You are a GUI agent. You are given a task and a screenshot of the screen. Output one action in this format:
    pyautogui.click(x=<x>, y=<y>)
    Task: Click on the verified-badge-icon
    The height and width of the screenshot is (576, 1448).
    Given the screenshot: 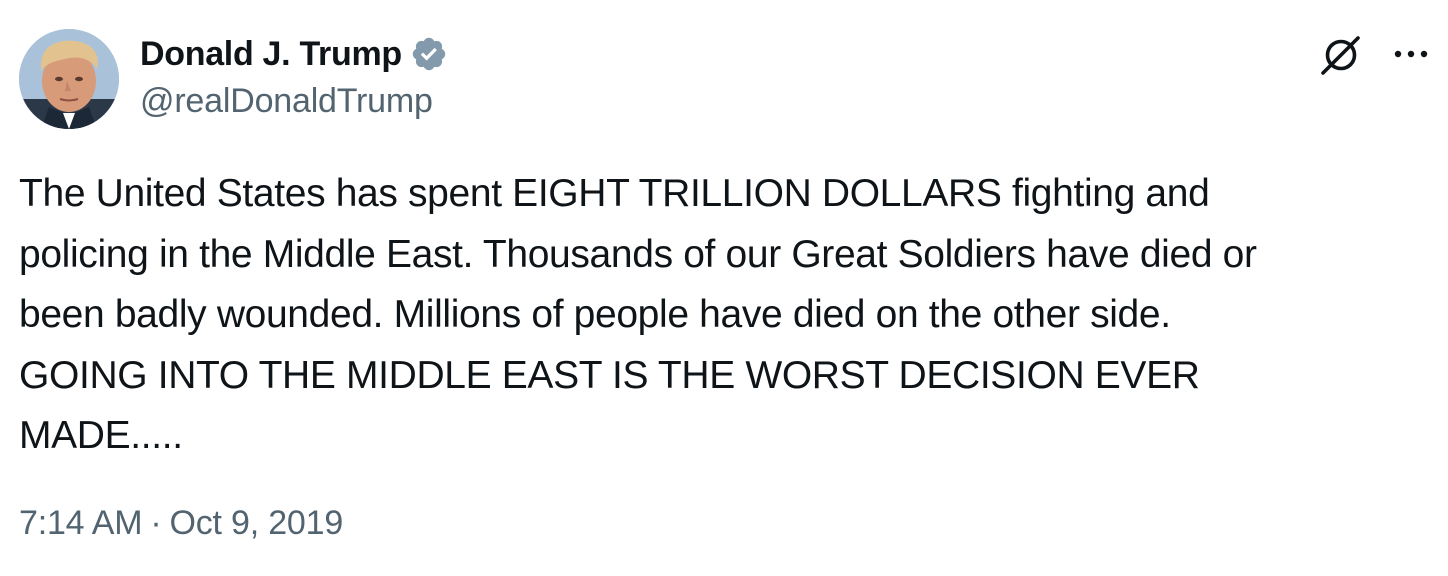 What is the action you would take?
    pyautogui.click(x=429, y=54)
    